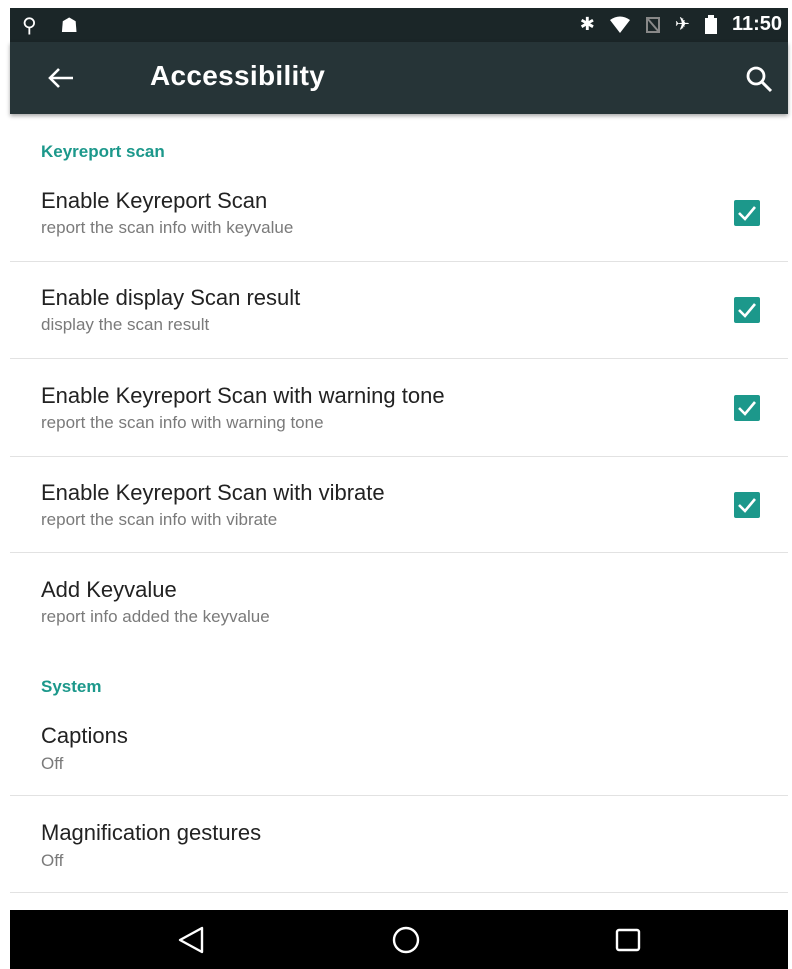 This screenshot has height=969, width=792. I want to click on setting-title: Enable Keyreport Scan with vibrate, so click(213, 492).